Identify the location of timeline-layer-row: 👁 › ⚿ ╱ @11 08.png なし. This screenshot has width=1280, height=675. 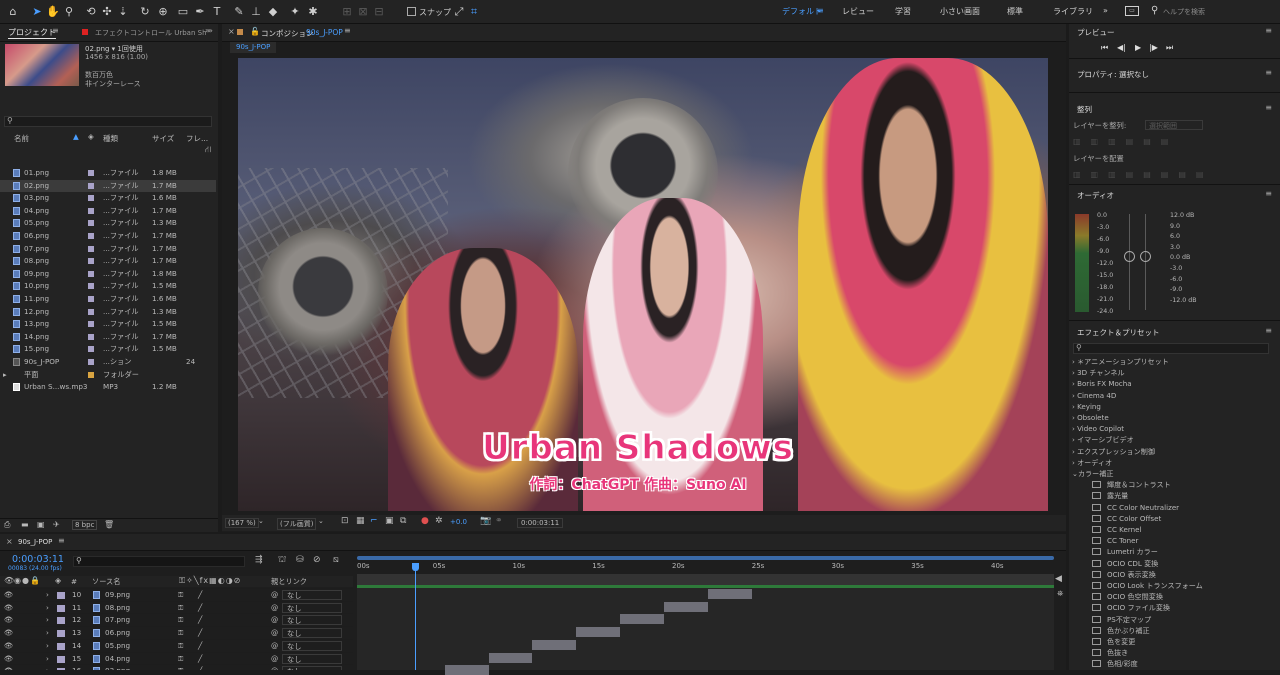
(176, 607).